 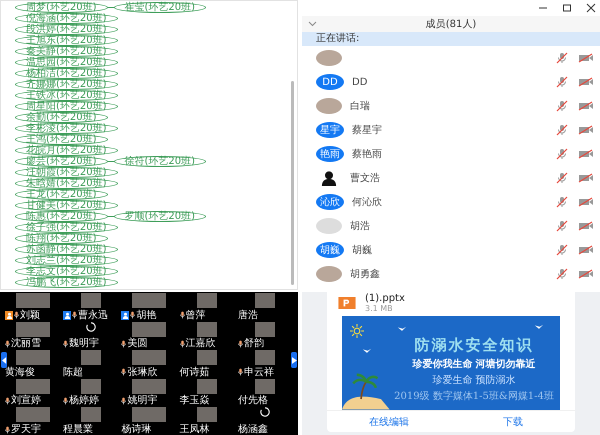 What do you see at coordinates (26, 344) in the screenshot?
I see `participant-name: 沈丽雪` at bounding box center [26, 344].